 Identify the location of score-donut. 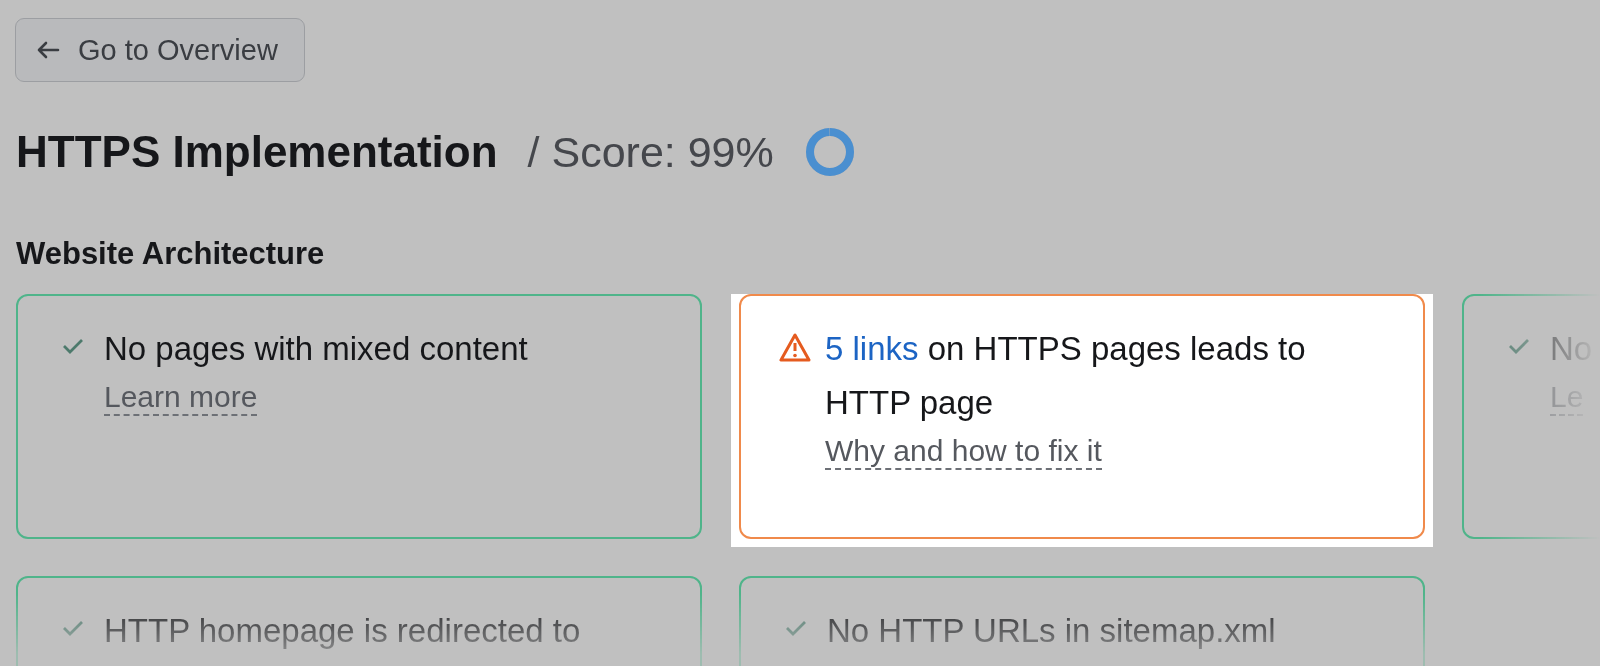
(829, 152).